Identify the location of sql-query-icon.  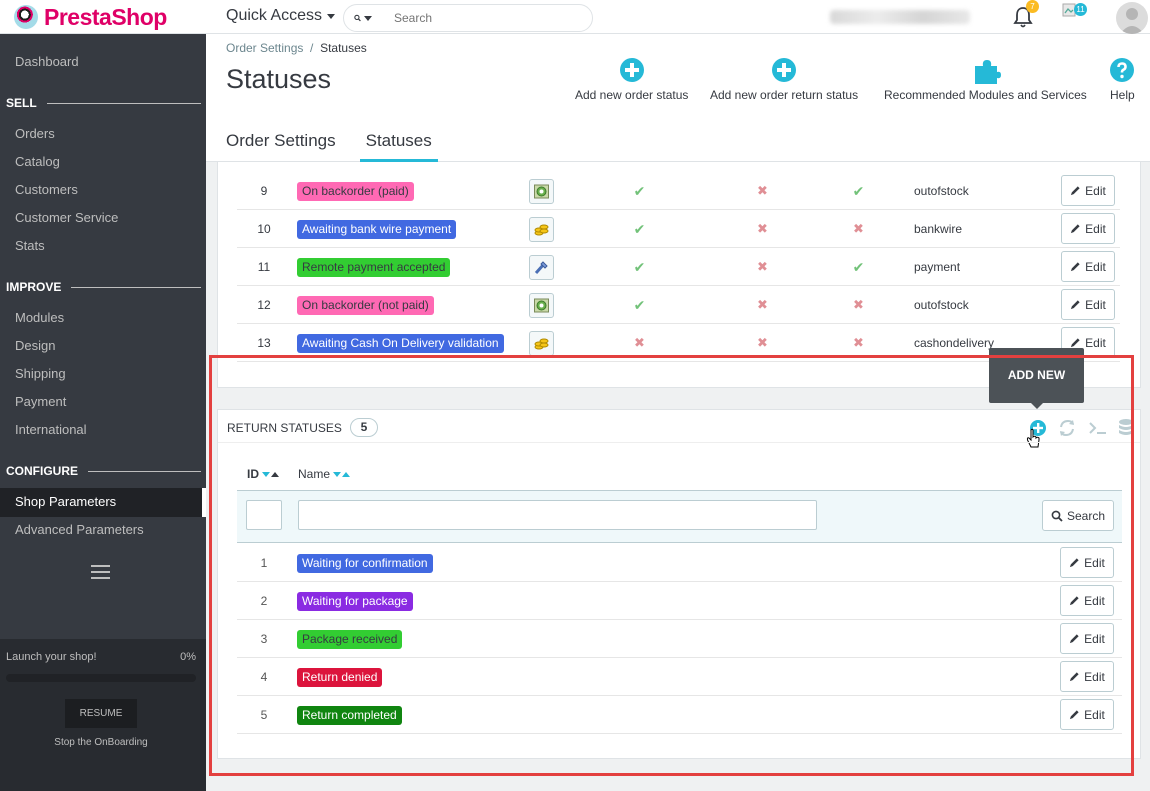
(1098, 428).